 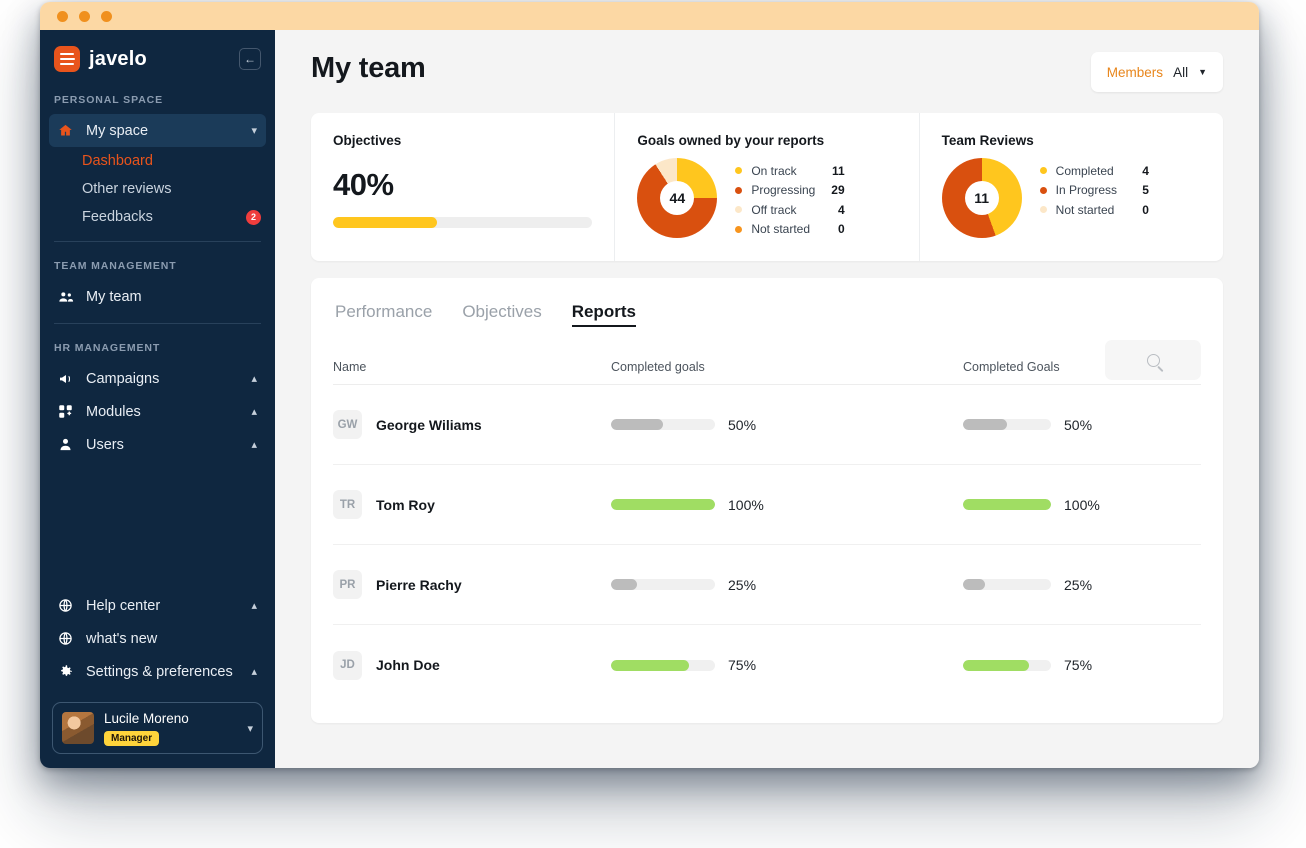 What do you see at coordinates (157, 217) in the screenshot?
I see `sidebar-subitem-feedbacks: Feedbacks 2` at bounding box center [157, 217].